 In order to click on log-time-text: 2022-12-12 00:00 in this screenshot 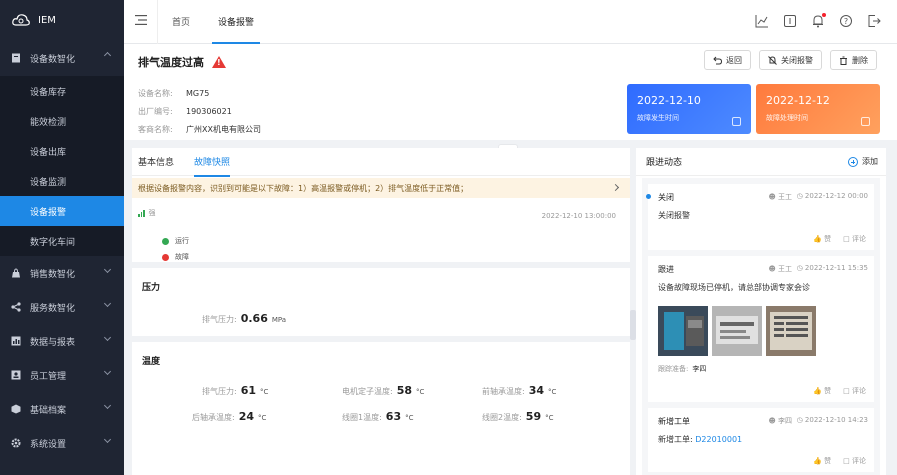, I will do `click(836, 196)`.